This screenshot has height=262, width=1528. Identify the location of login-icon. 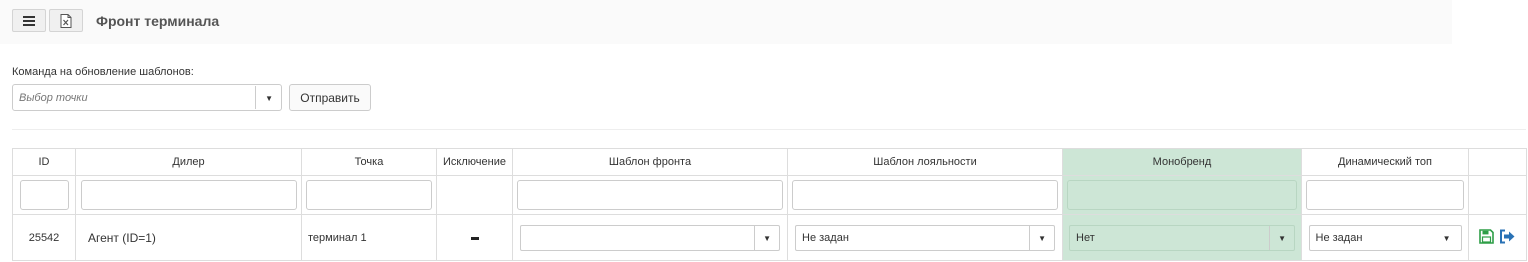
(1507, 238).